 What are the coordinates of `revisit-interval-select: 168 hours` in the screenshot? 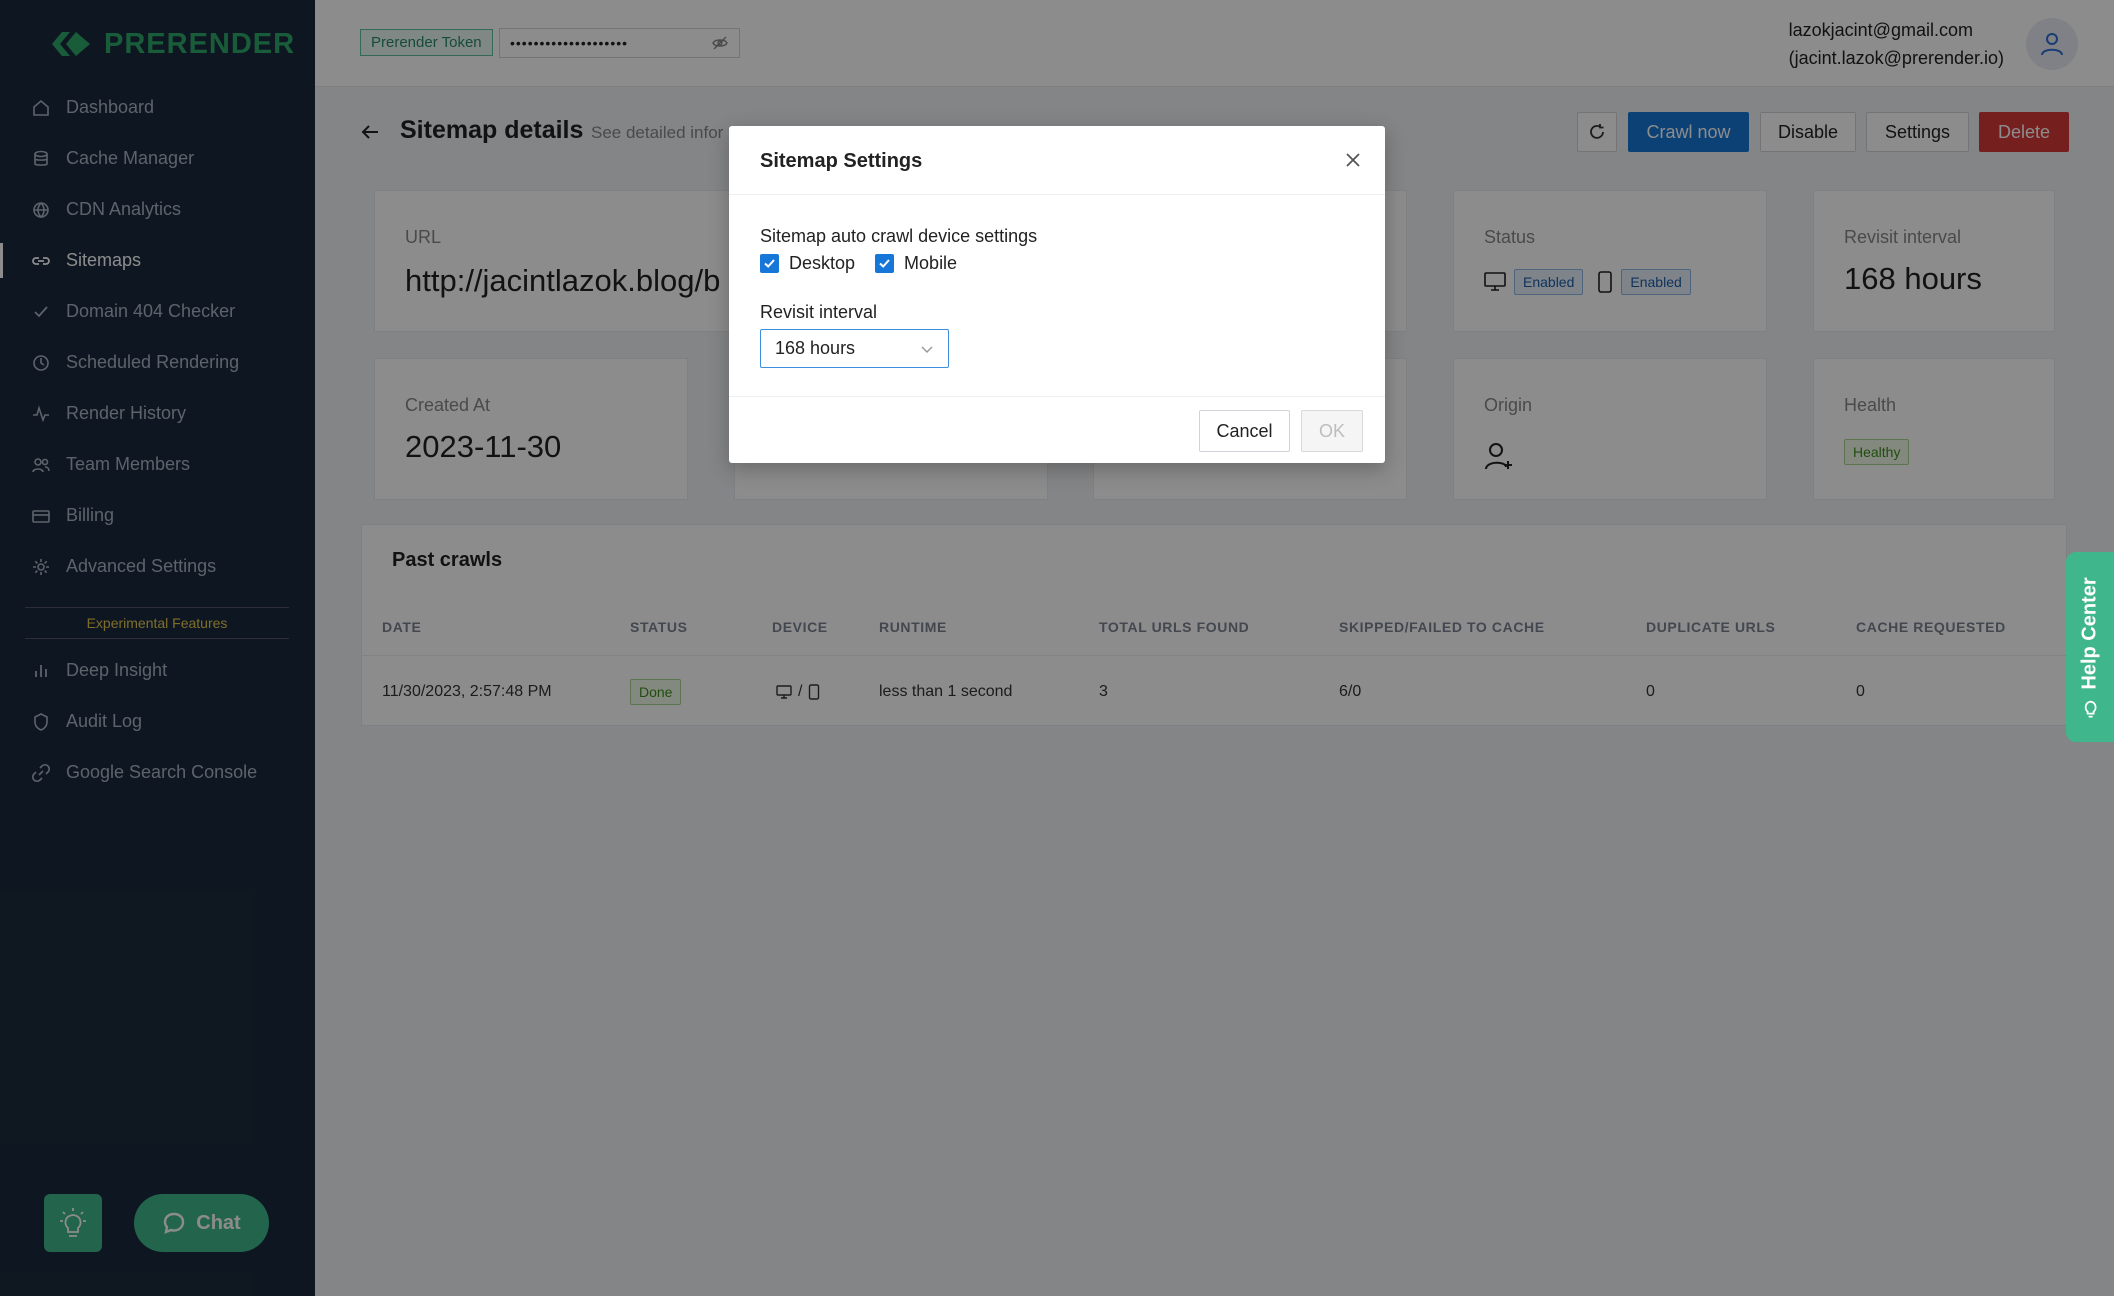 It's located at (854, 348).